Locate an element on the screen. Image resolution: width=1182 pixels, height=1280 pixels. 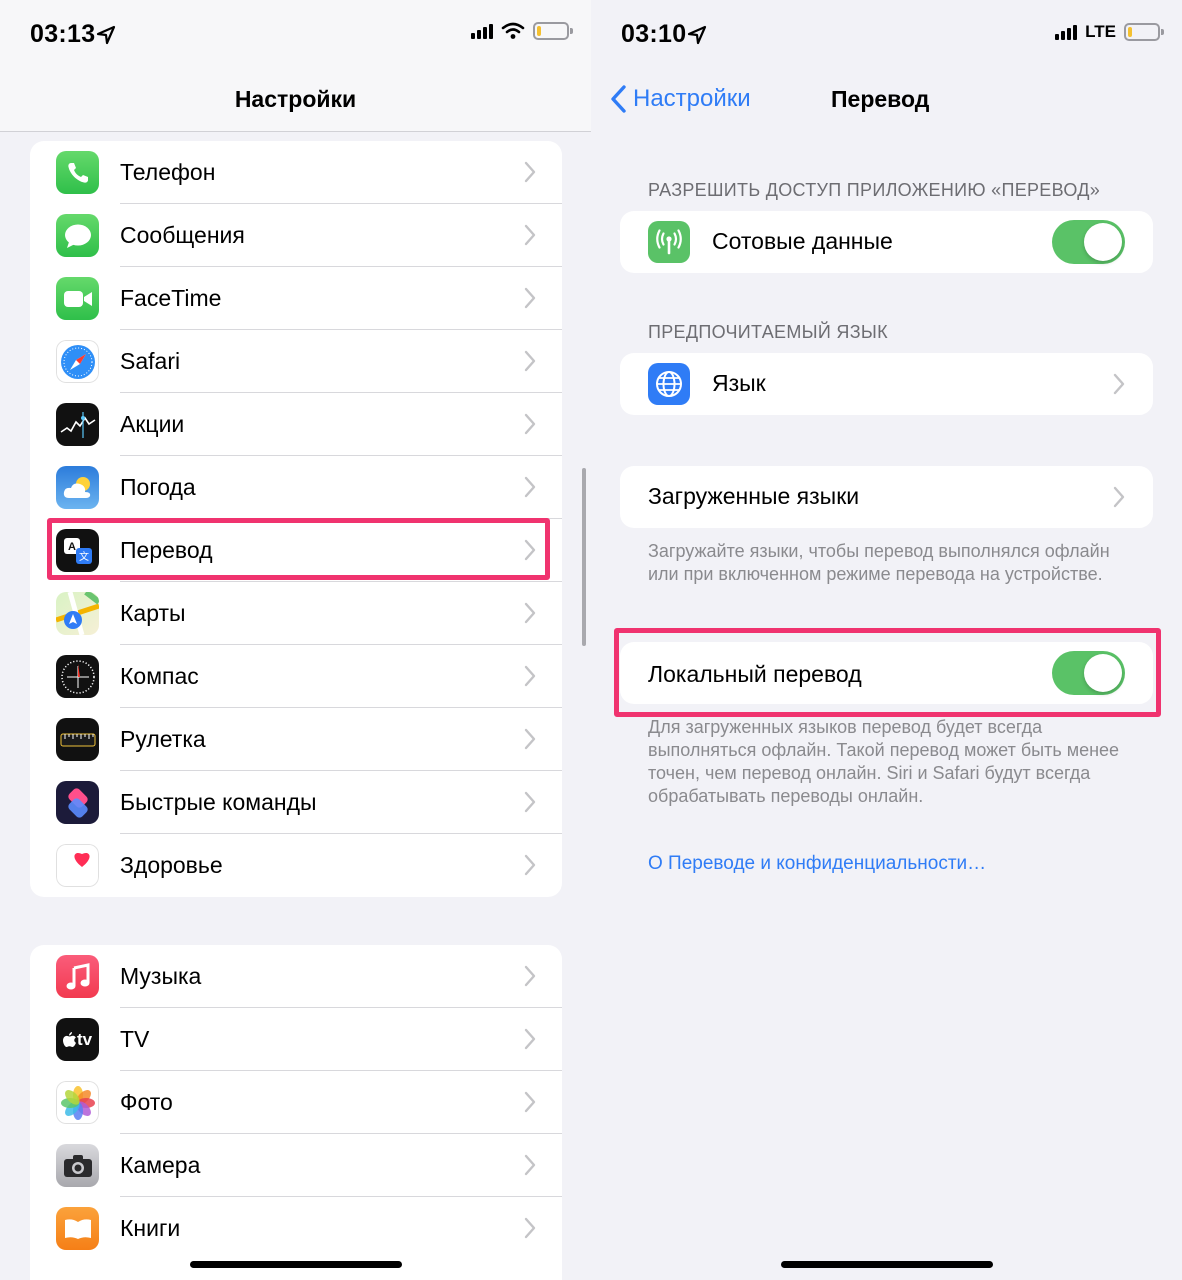
safari-icon is located at coordinates (77, 361).